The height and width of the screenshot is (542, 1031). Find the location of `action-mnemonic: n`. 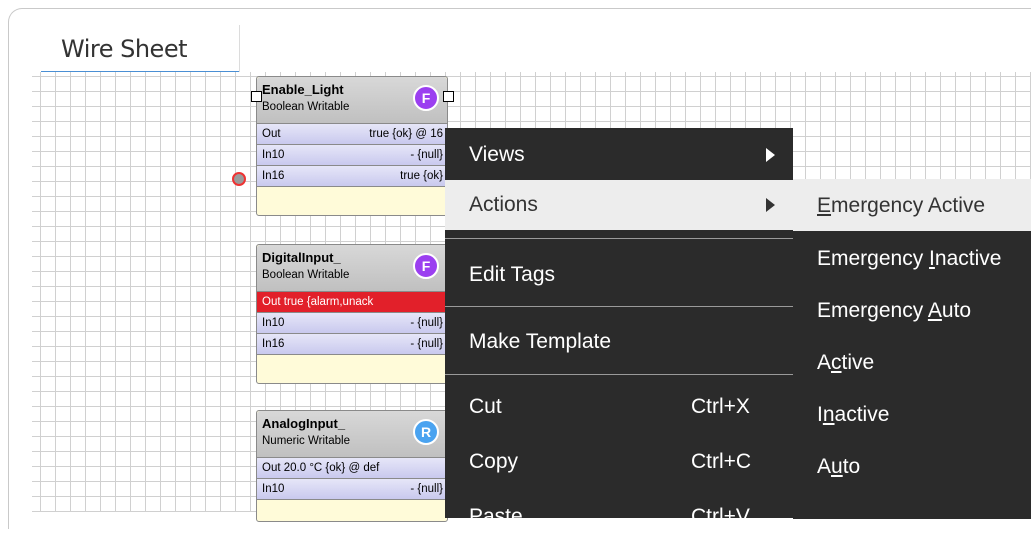

action-mnemonic: n is located at coordinates (828, 414).